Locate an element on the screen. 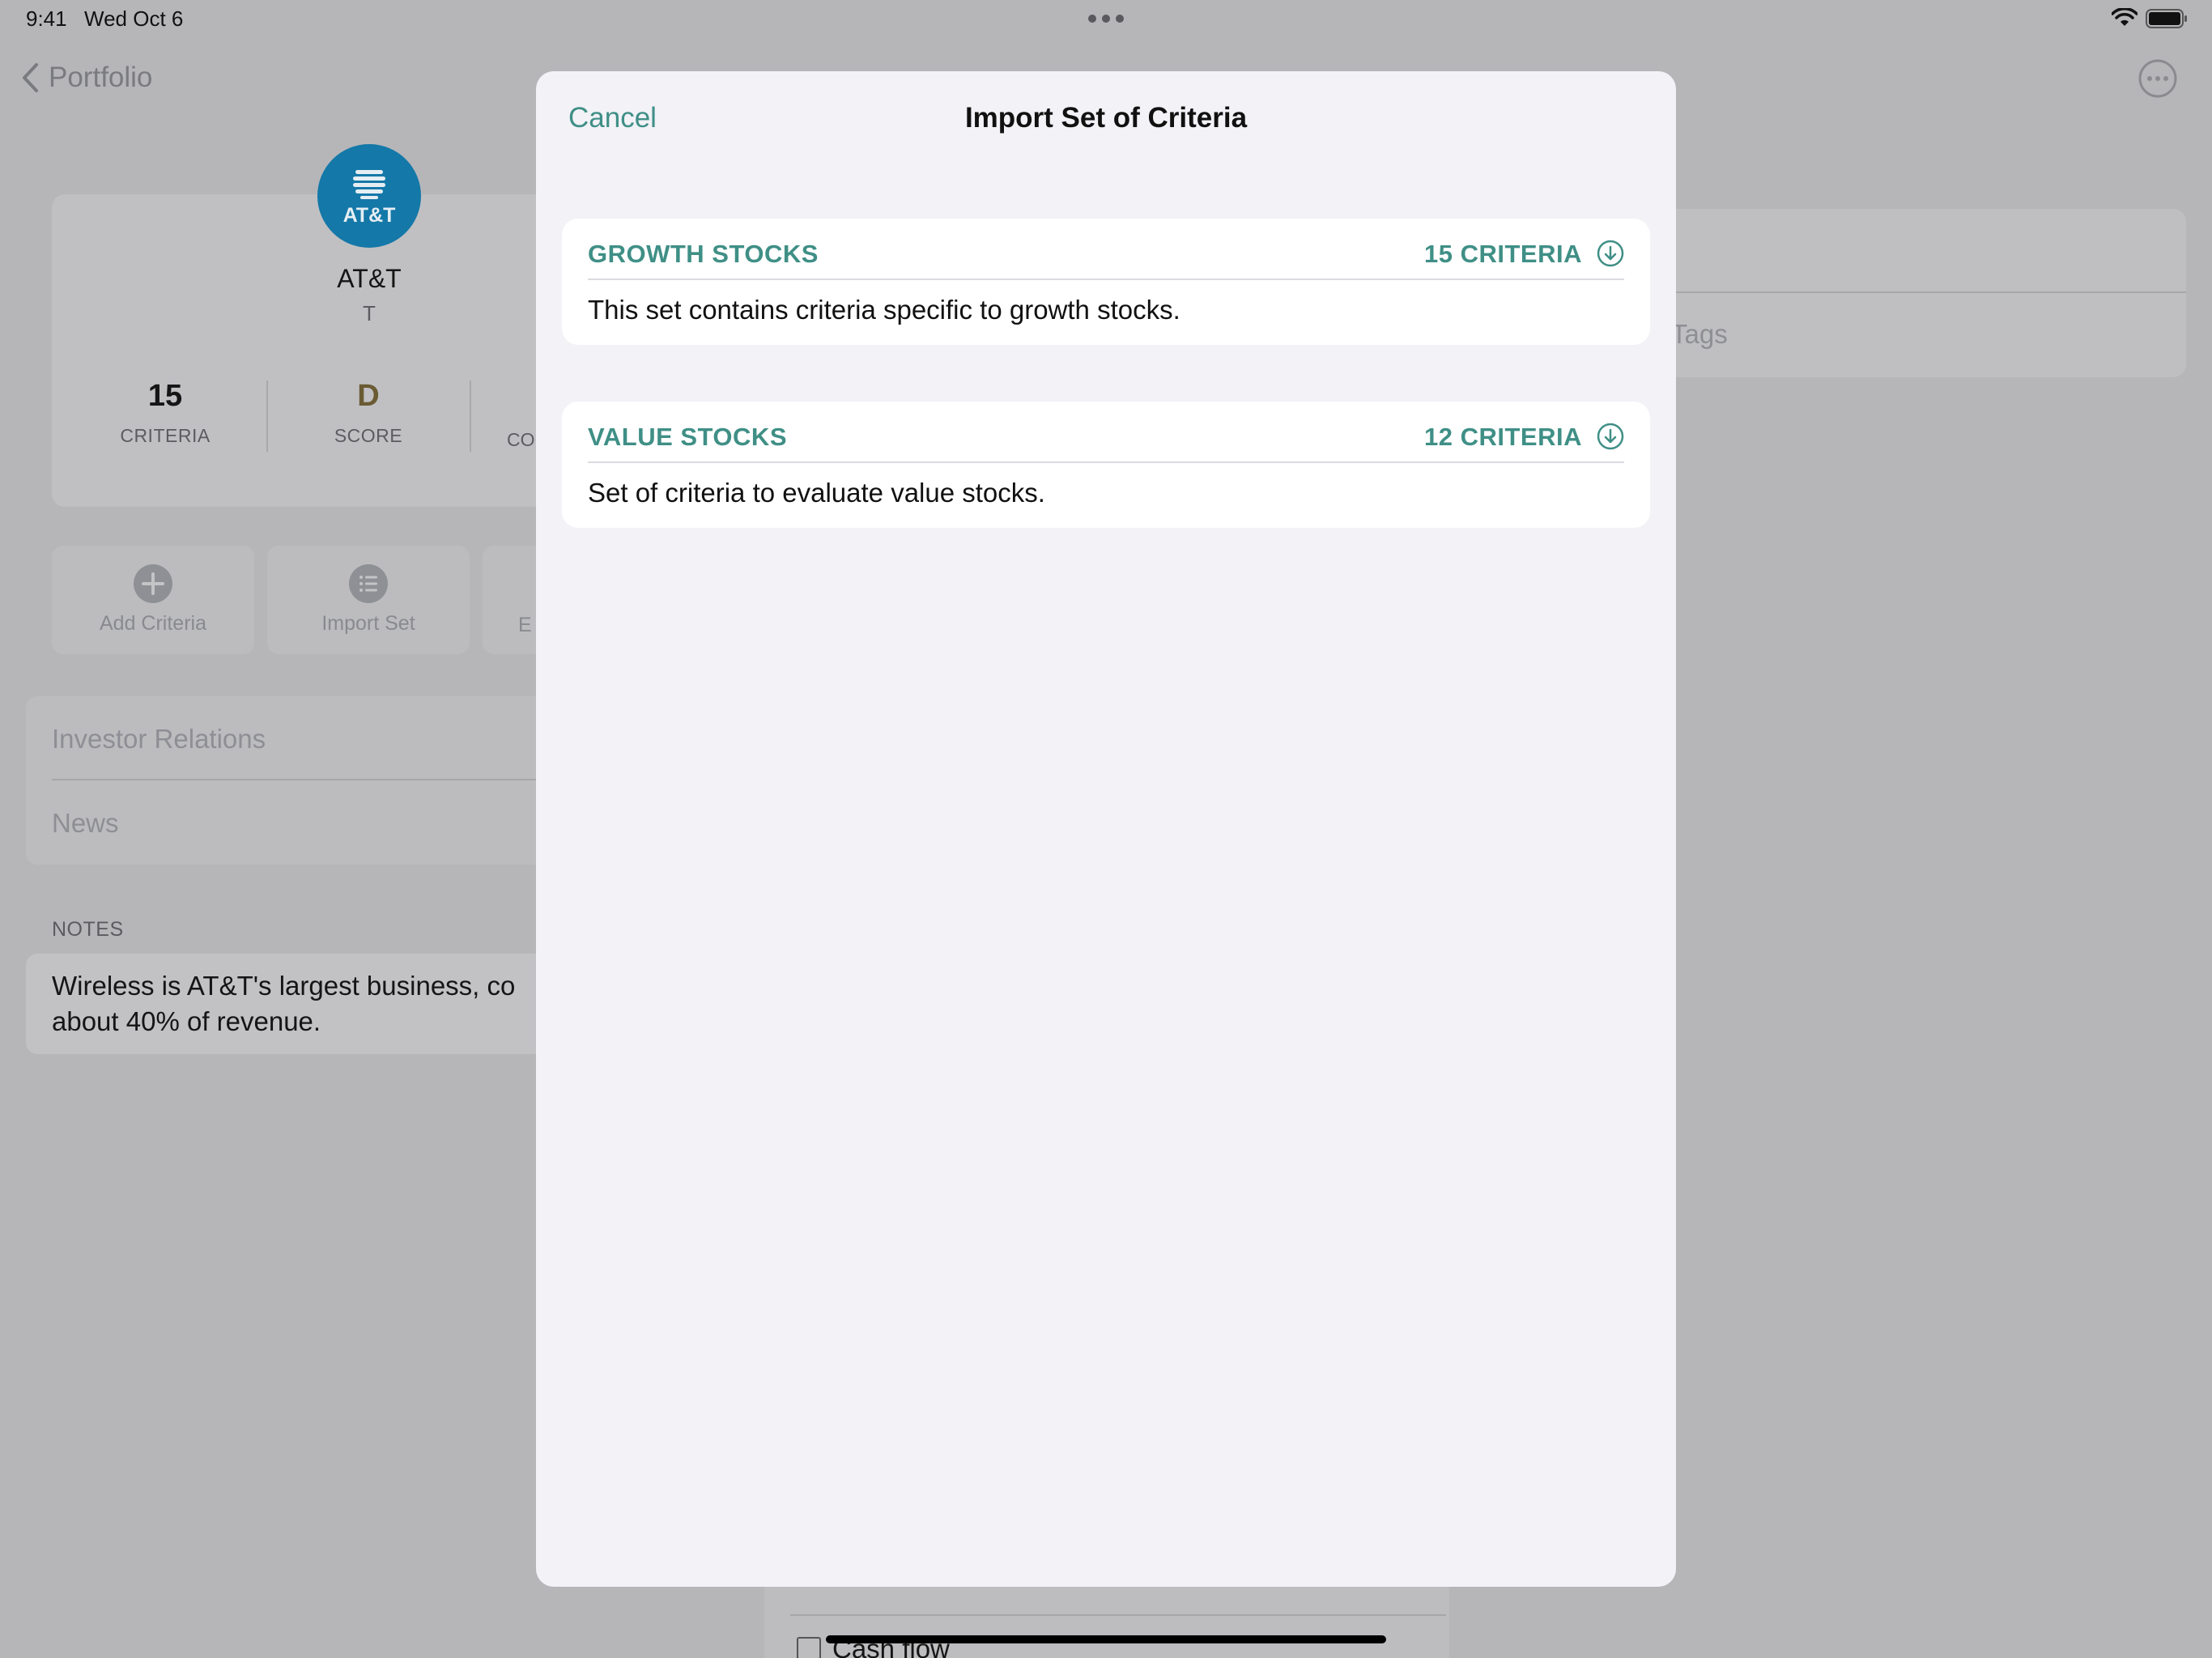  details-divider is located at coordinates (1919, 292).